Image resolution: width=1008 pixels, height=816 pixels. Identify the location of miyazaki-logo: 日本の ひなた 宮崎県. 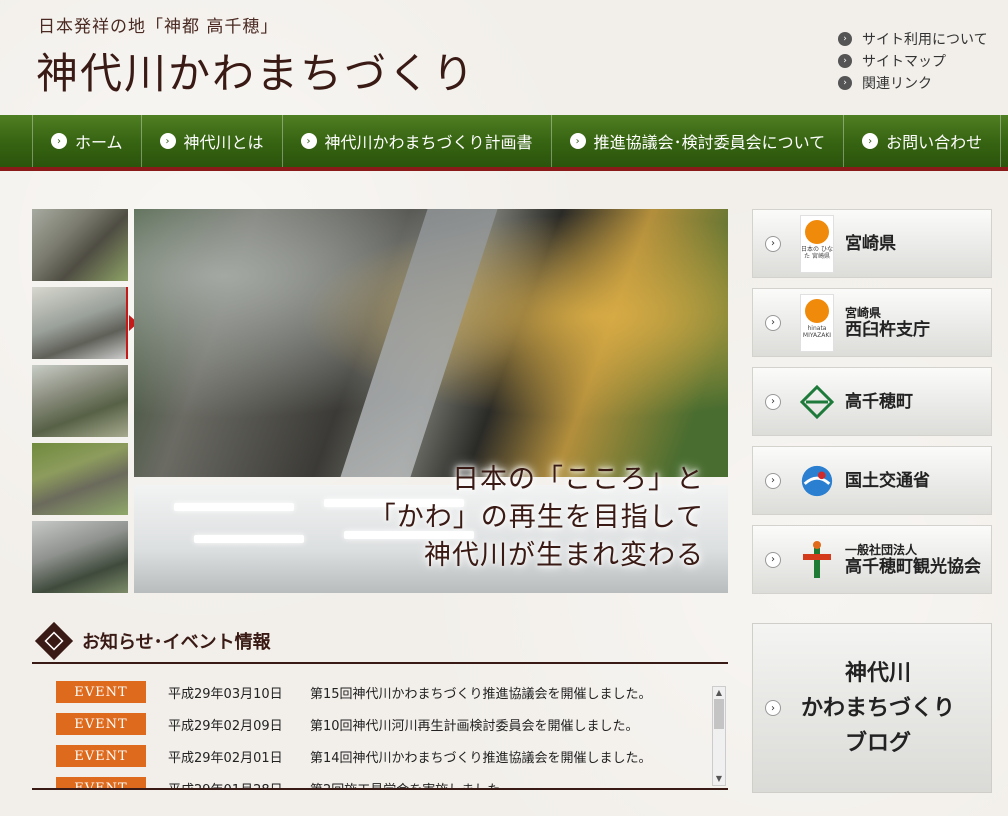
(817, 244).